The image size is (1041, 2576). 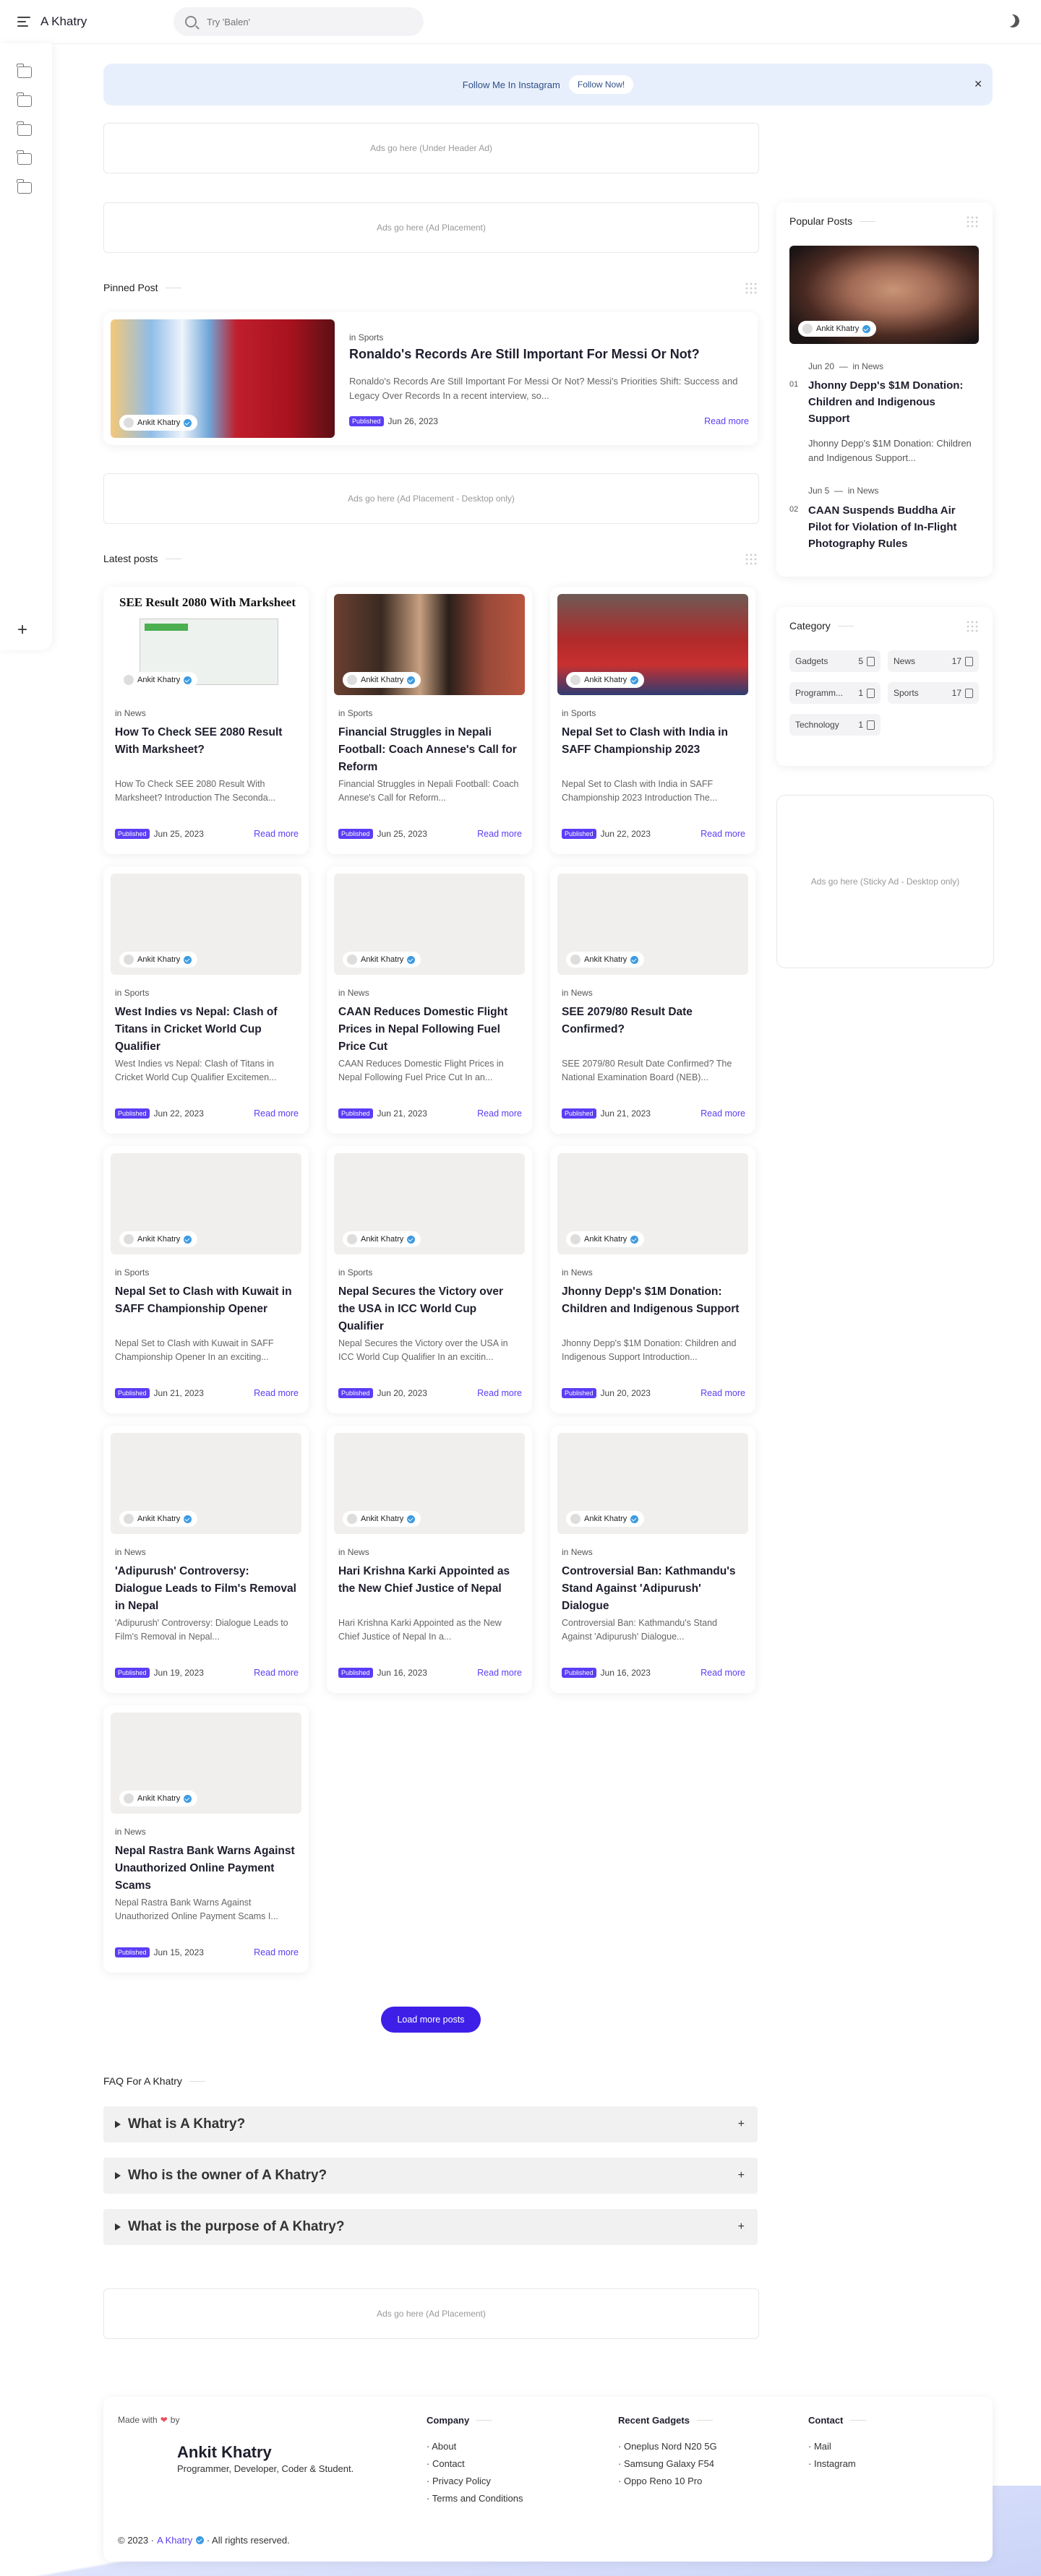 What do you see at coordinates (884, 295) in the screenshot?
I see `popular-post-image: Ankit Khatry` at bounding box center [884, 295].